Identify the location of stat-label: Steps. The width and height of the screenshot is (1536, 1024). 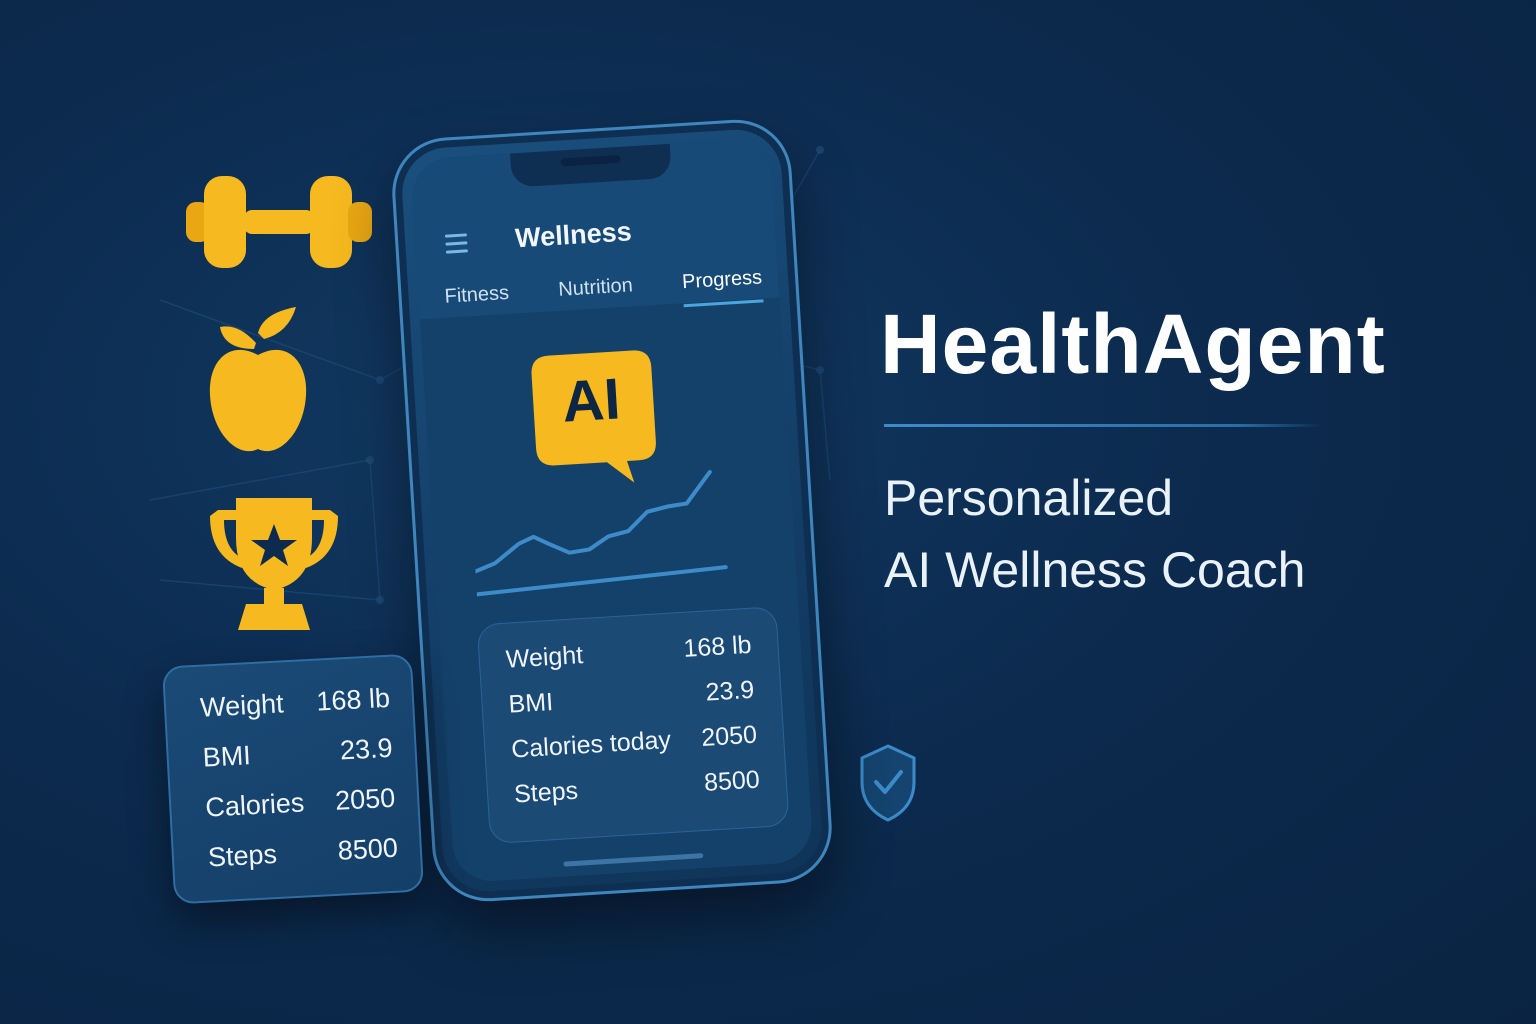
(546, 792).